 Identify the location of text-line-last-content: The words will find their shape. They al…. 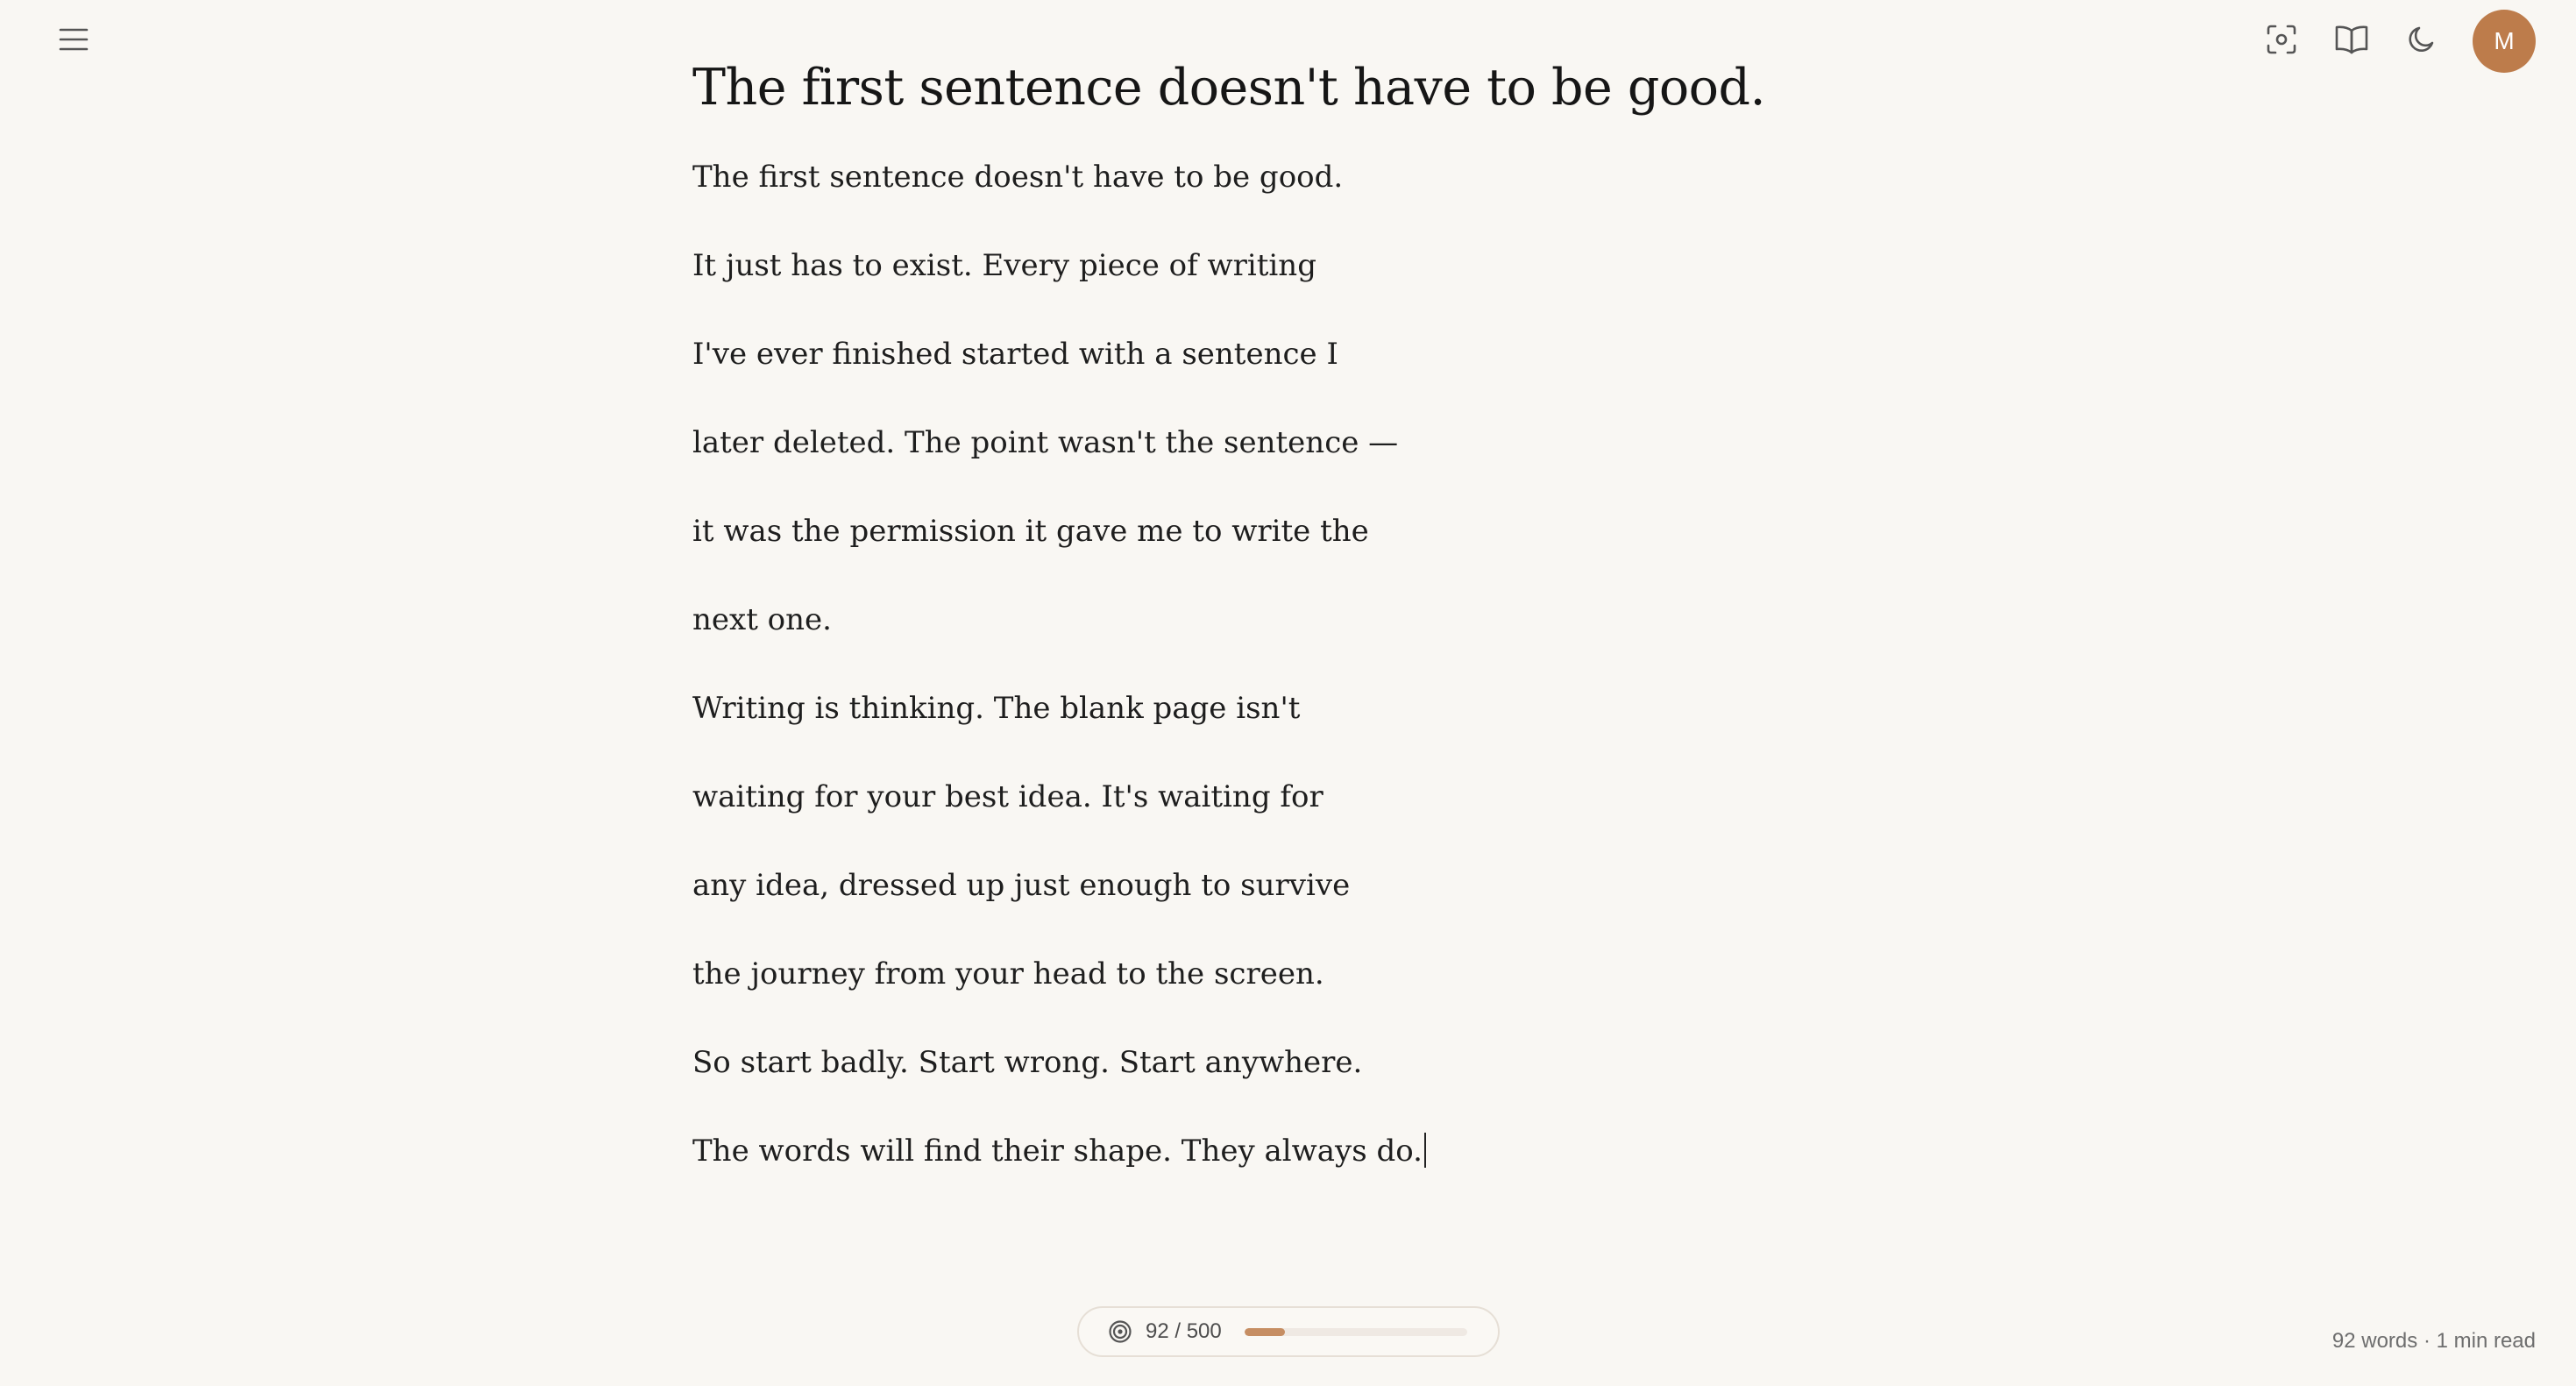
(1057, 1151).